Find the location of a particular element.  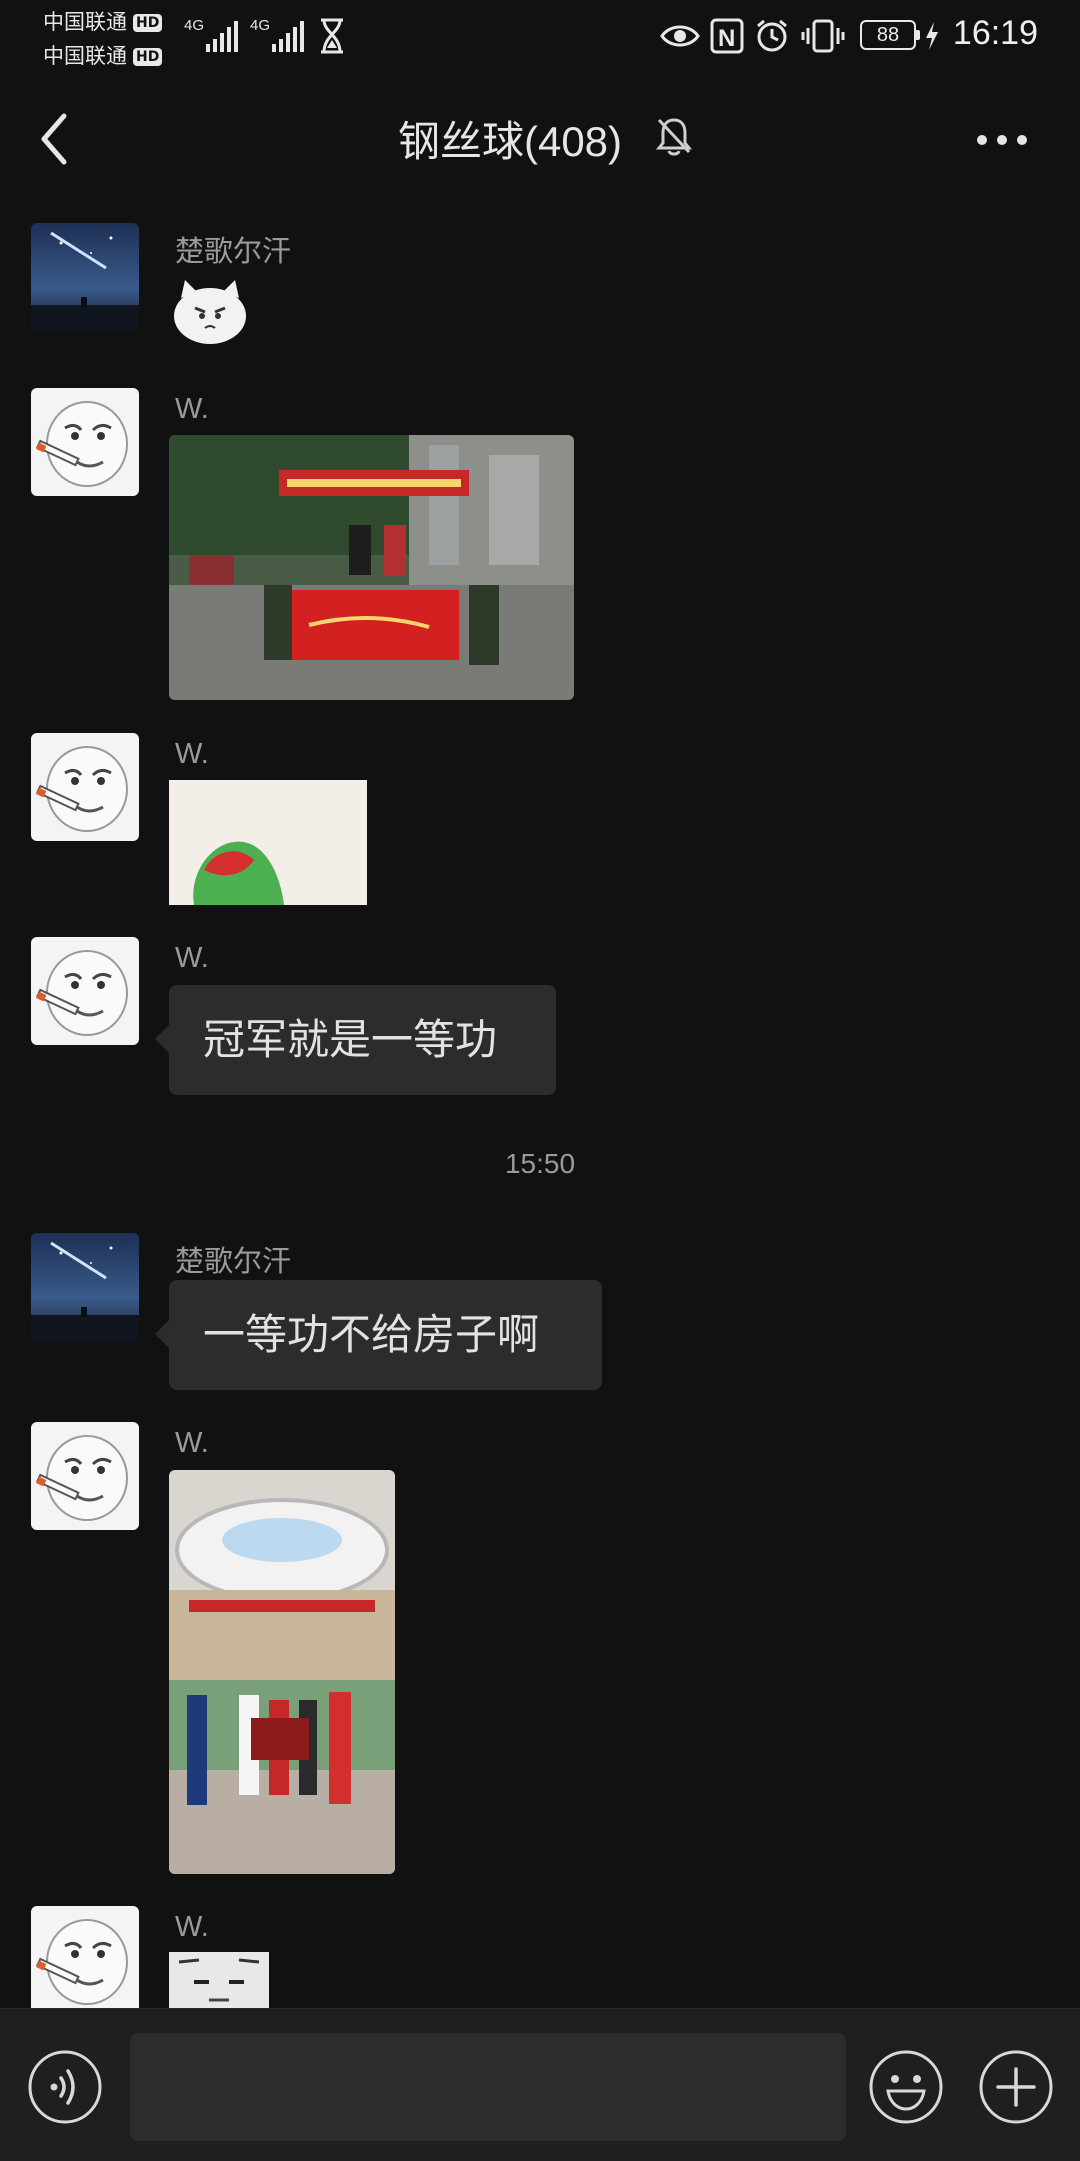

message-timestamp: 15:50 is located at coordinates (540, 1163).